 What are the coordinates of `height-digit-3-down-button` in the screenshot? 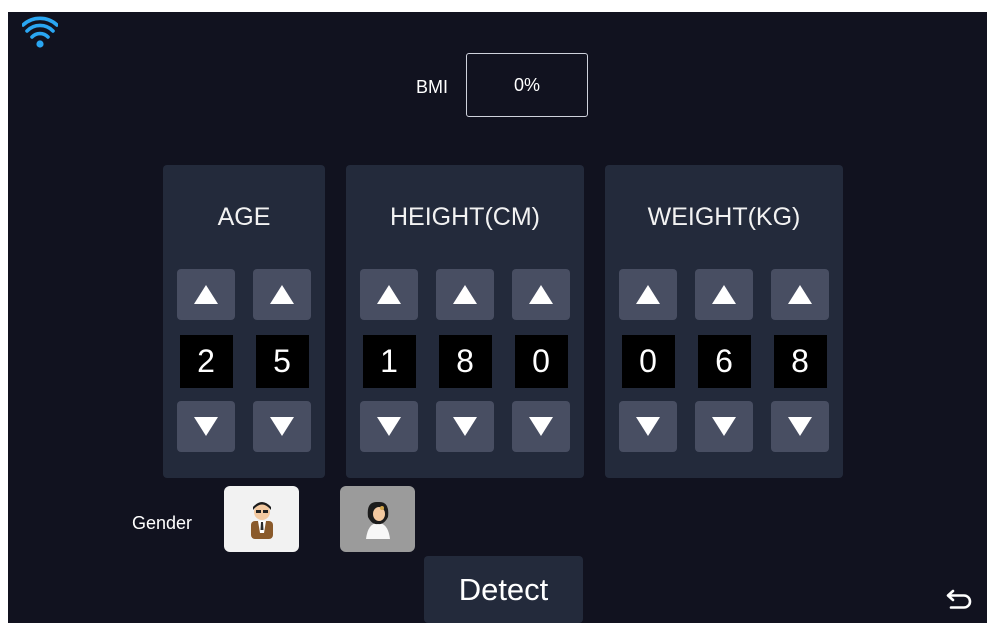 It's located at (541, 426).